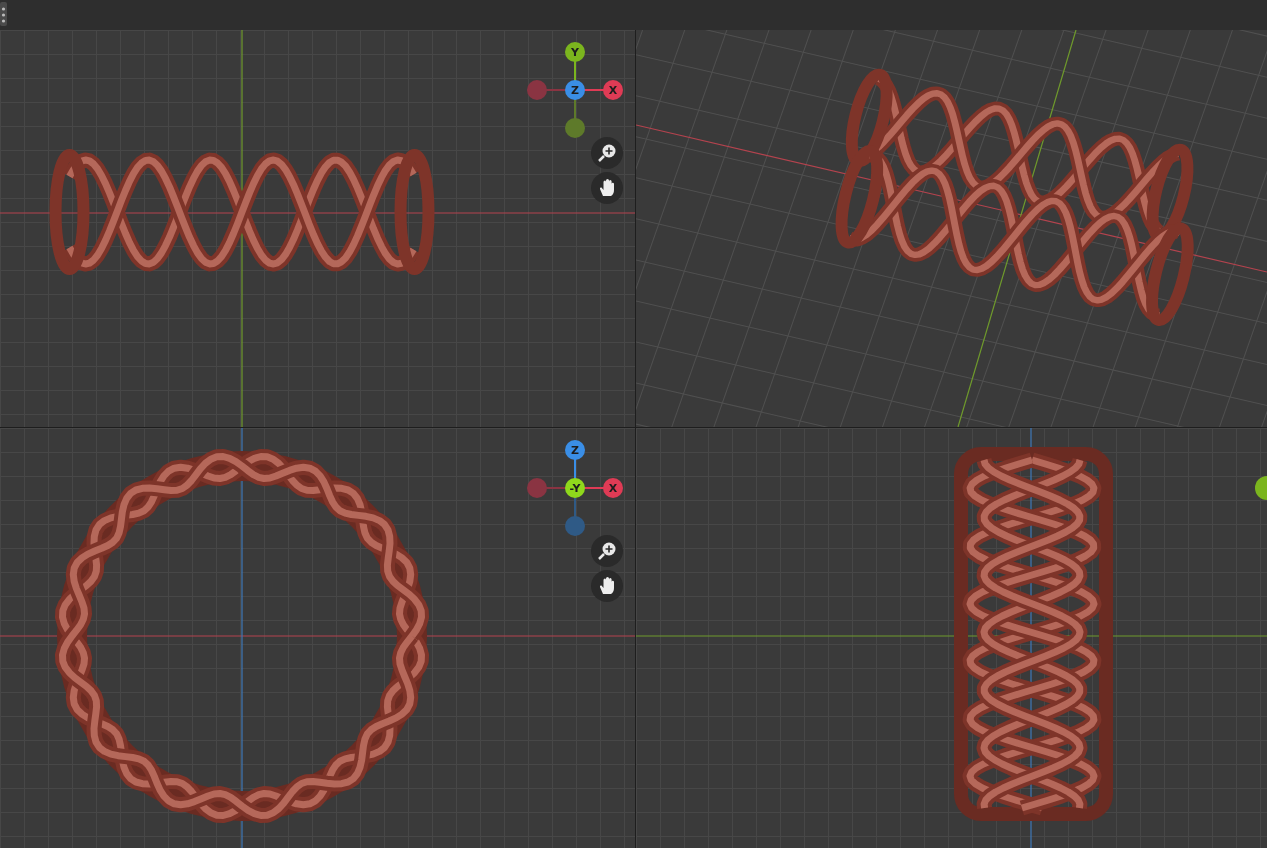 This screenshot has height=848, width=1267. Describe the element at coordinates (3, 14) in the screenshot. I see `panel-grip-icon` at that location.